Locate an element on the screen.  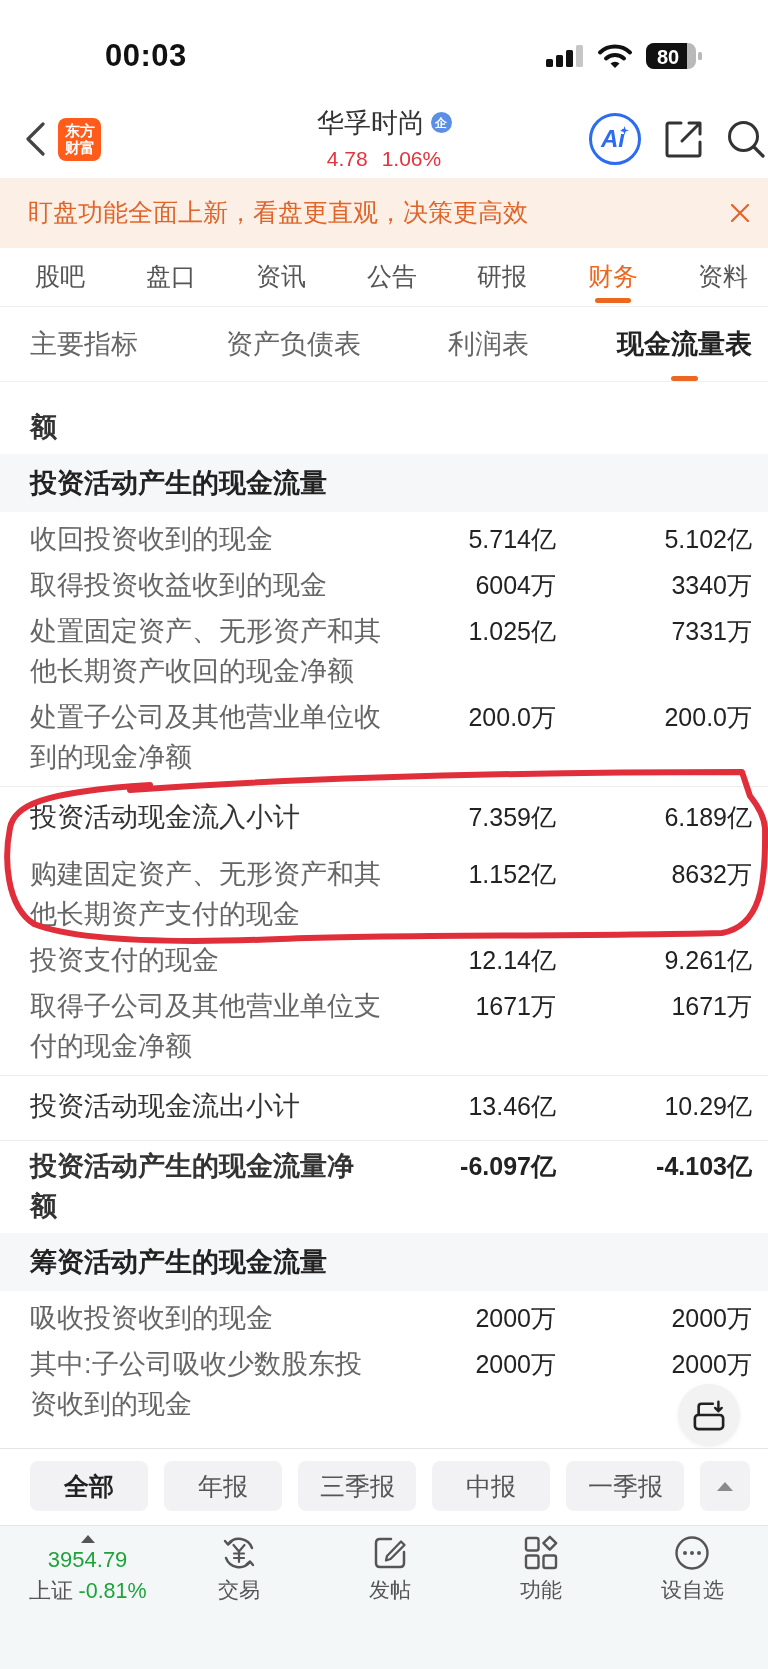
row-label: 其中:子公司吸收少数股东投资收到的现金 is located at coordinates (196, 1384).